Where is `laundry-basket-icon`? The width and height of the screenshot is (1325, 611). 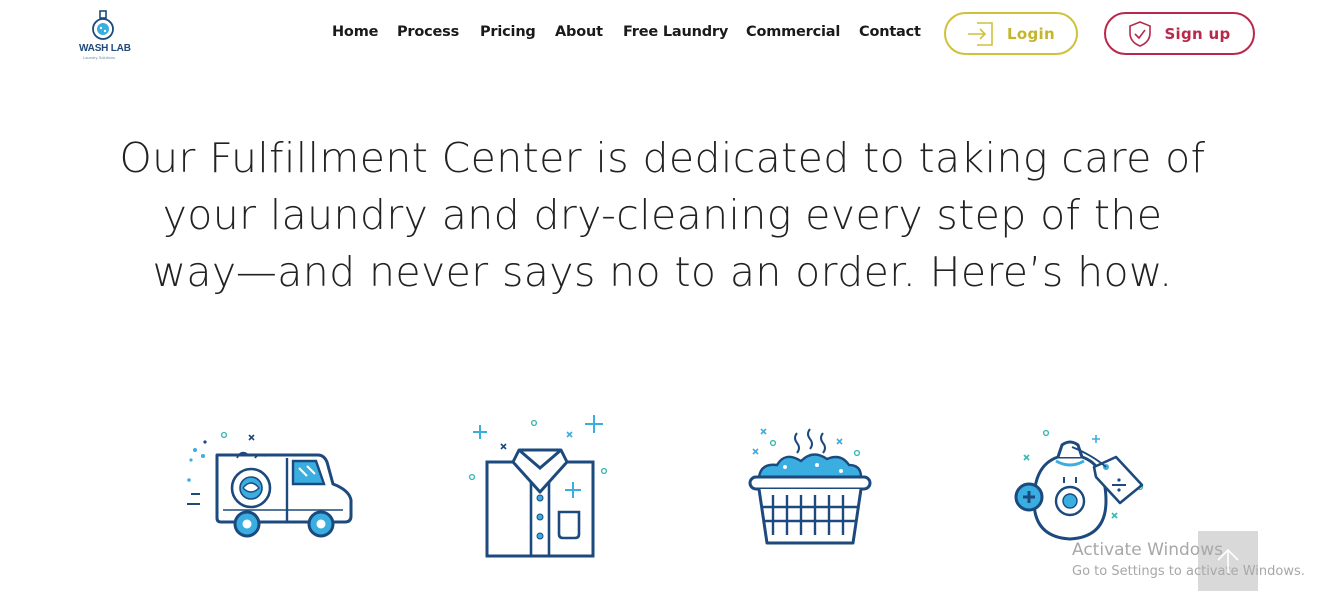
laundry-basket-icon is located at coordinates (810, 489).